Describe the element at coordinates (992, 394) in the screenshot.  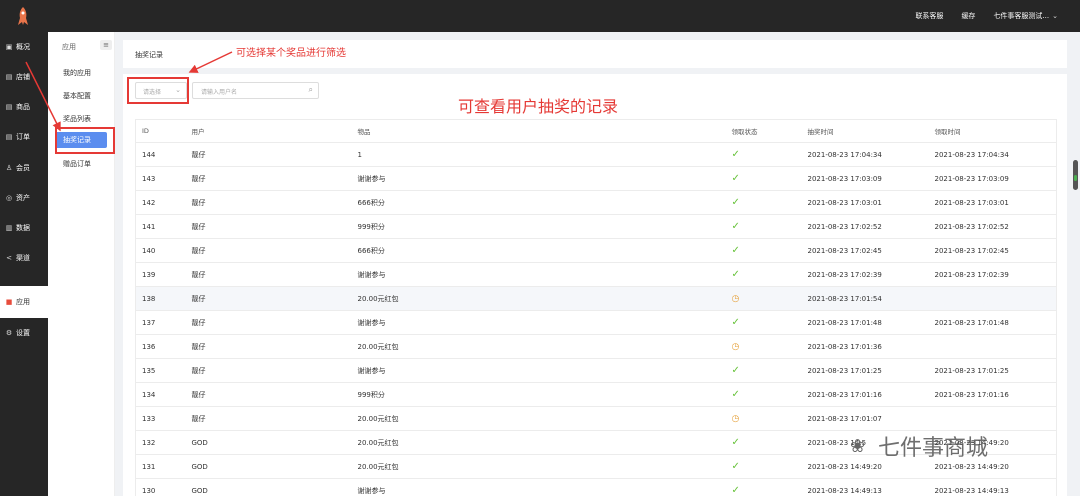
I see `cell-claim-time: 2021-08-23 17:01:16` at that location.